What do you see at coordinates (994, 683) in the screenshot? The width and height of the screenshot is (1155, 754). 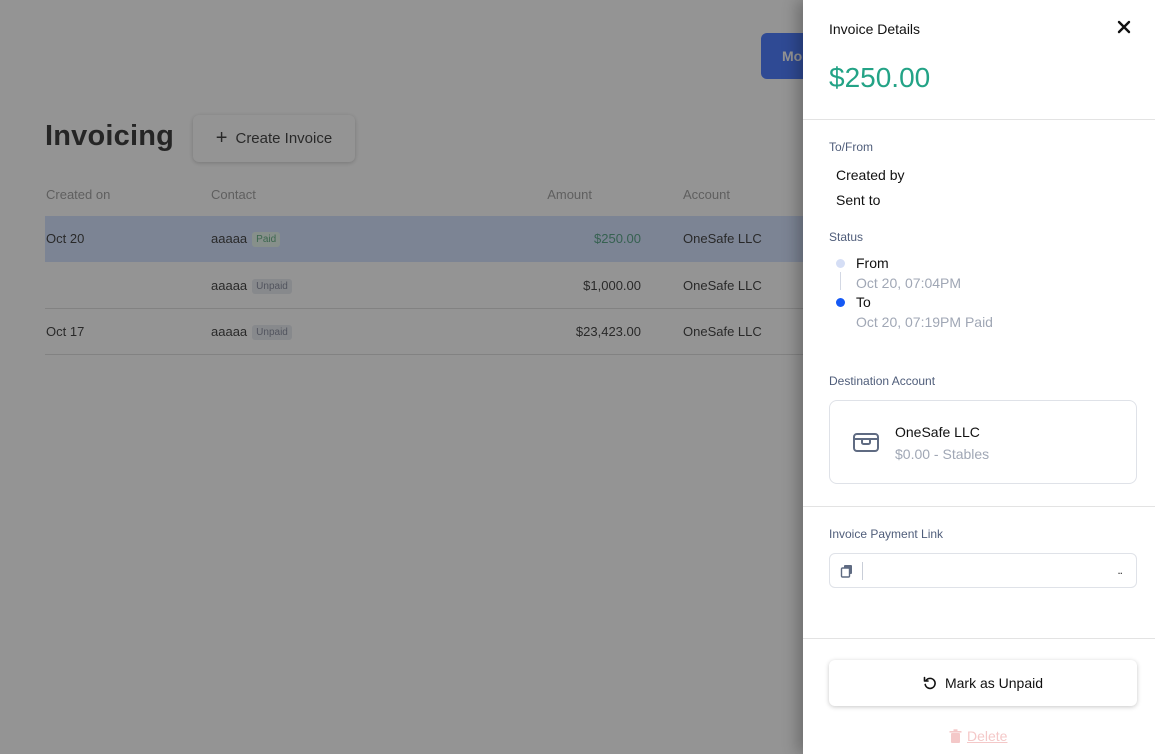 I see `mark-as-unpaid-label: Mark as Unpaid` at bounding box center [994, 683].